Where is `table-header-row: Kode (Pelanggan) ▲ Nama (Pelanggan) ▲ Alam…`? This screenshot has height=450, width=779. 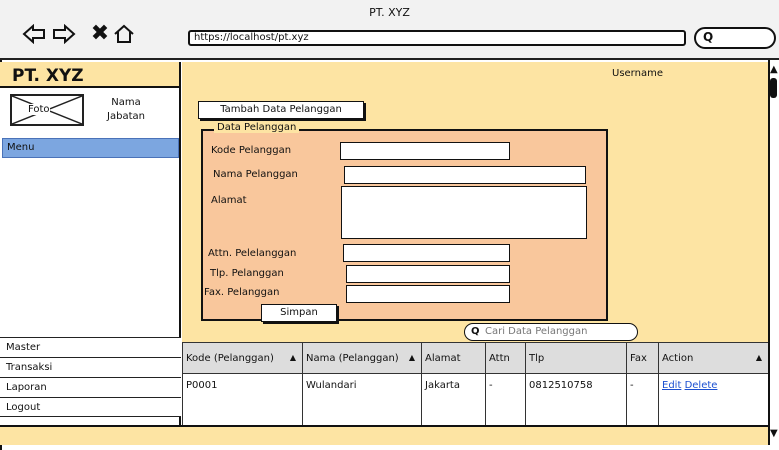
table-header-row: Kode (Pelanggan) ▲ Nama (Pelanggan) ▲ Alam… is located at coordinates (475, 358).